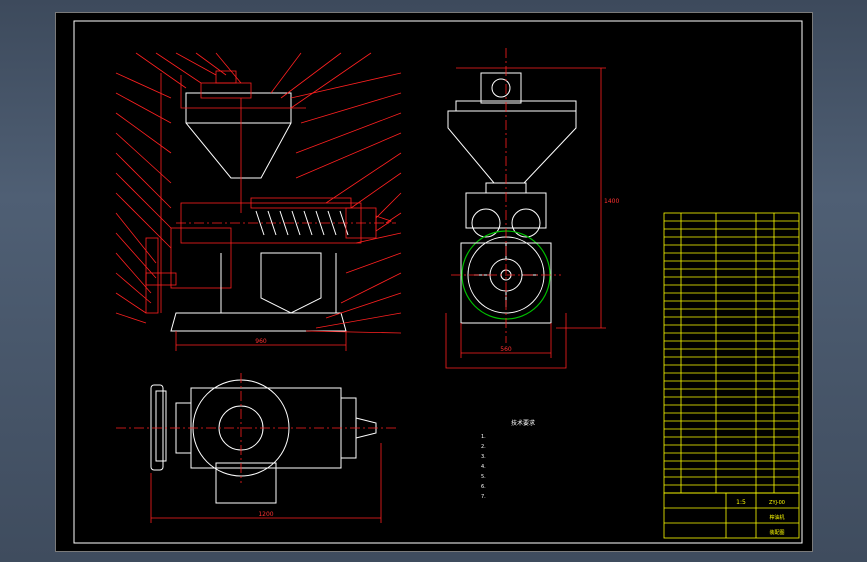  What do you see at coordinates (508, 459) in the screenshot?
I see `technical-notes: 技术要求 1. 2. 3. 4. 5. 6. 7.` at bounding box center [508, 459].